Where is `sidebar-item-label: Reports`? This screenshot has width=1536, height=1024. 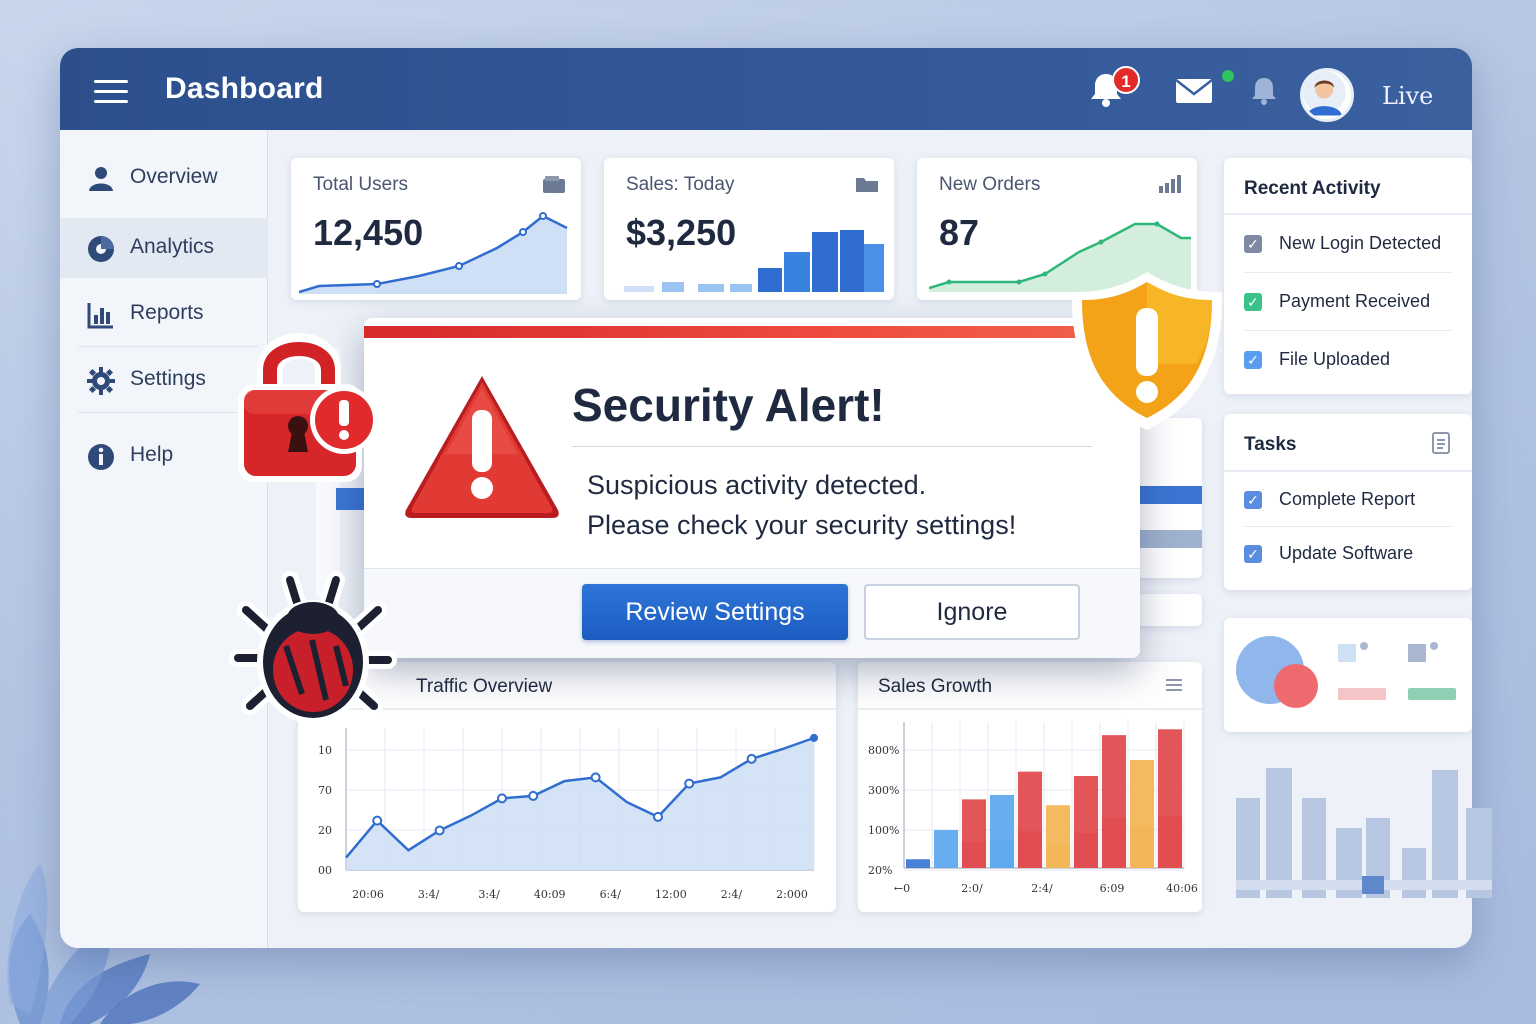 sidebar-item-label: Reports is located at coordinates (167, 312).